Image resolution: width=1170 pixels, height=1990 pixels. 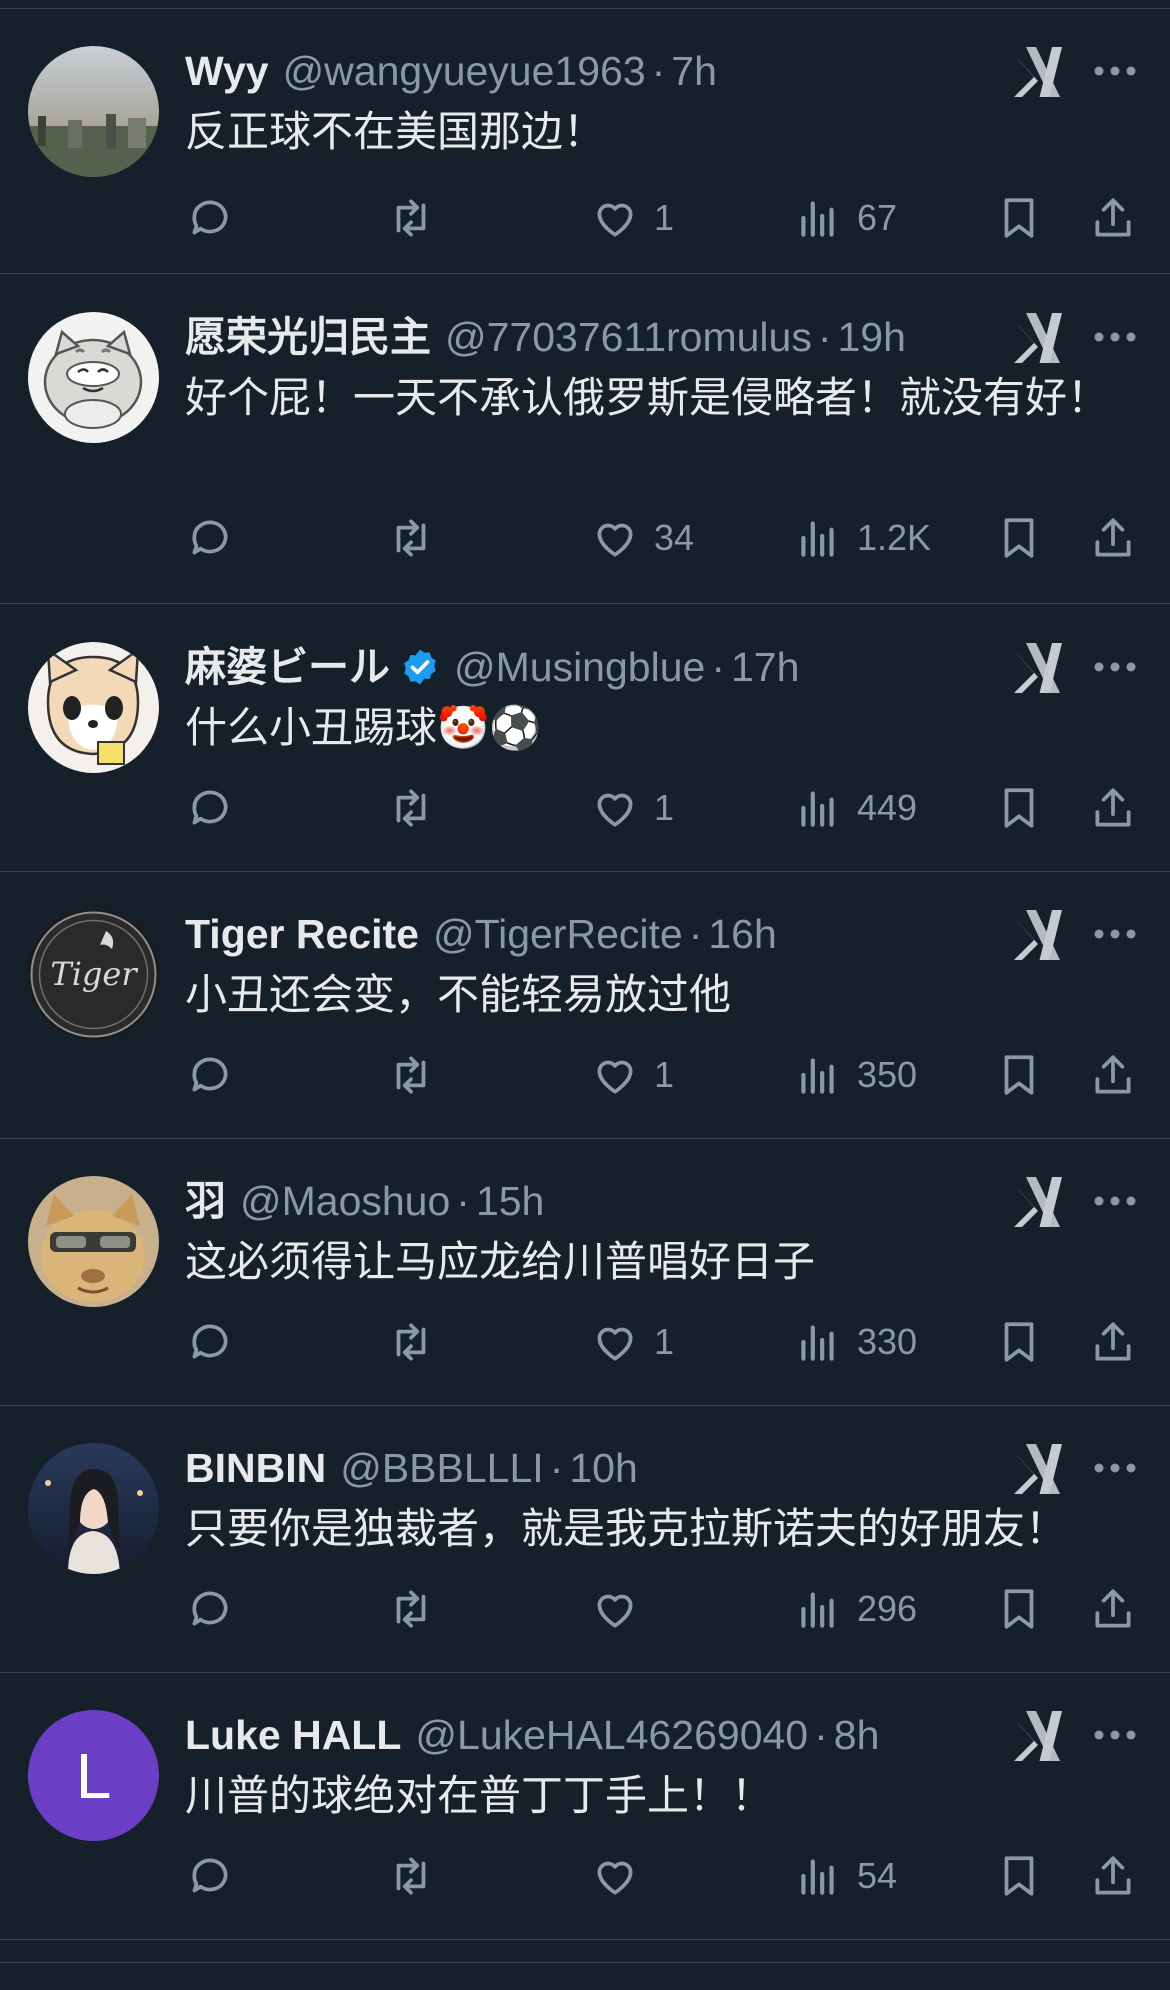 I want to click on user-handle: @wangyueyue1963, so click(x=464, y=71).